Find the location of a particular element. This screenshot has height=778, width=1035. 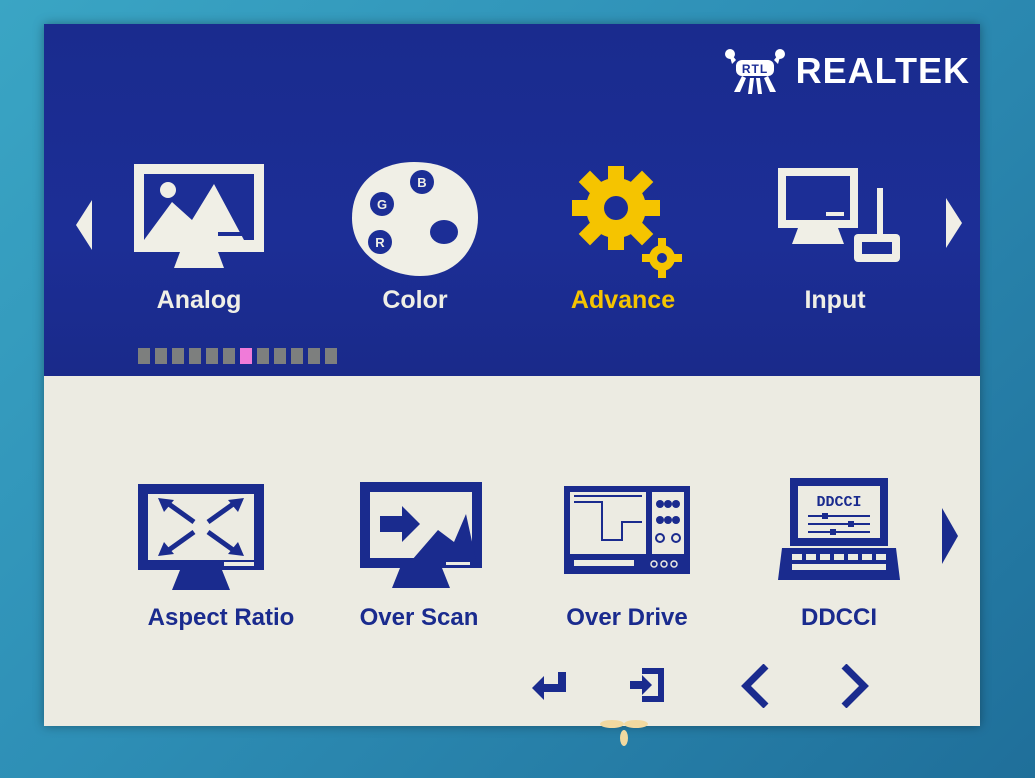

palette-icon: B G R is located at coordinates (415, 219).